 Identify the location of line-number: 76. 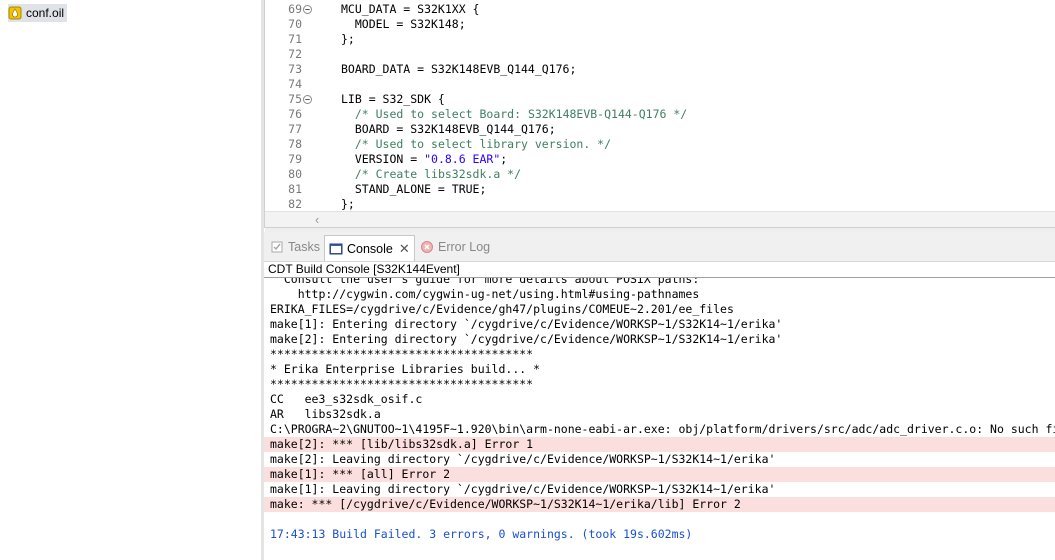
(295, 114).